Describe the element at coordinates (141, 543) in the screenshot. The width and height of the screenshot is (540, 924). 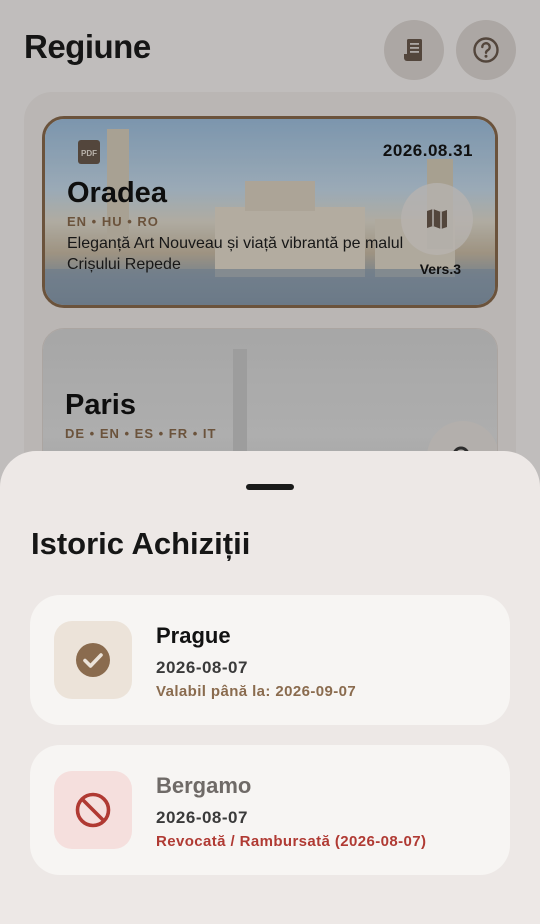
I see `sheet-title: Istoric Achiziții` at that location.